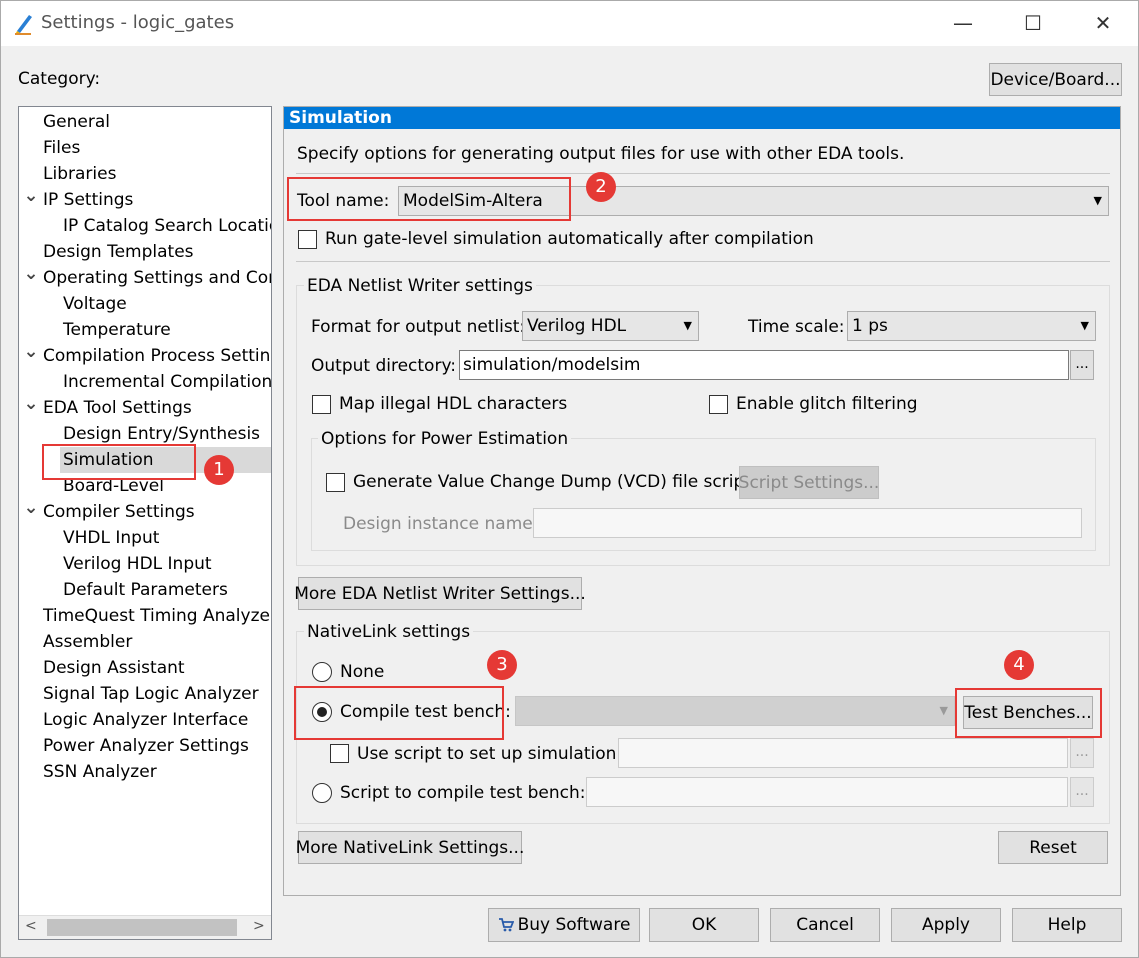 This screenshot has width=1139, height=958. I want to click on nativelink-title: NativeLink settings, so click(389, 632).